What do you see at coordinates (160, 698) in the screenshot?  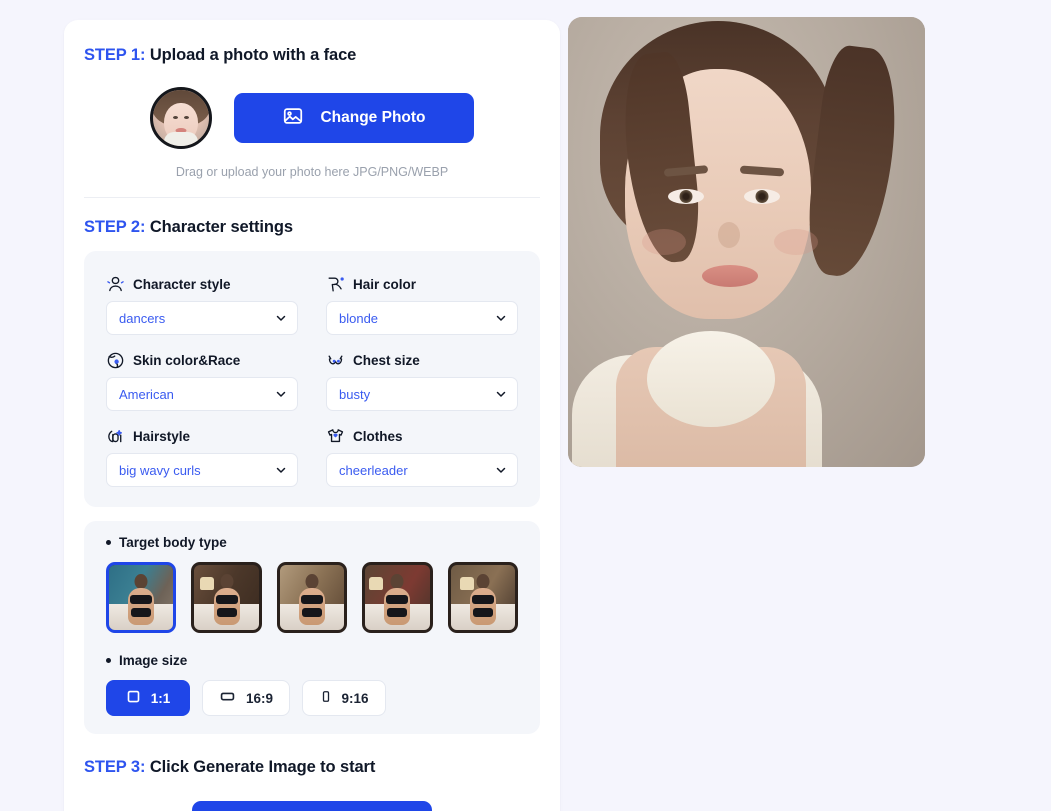 I see `image-size-label-text: 1:1` at bounding box center [160, 698].